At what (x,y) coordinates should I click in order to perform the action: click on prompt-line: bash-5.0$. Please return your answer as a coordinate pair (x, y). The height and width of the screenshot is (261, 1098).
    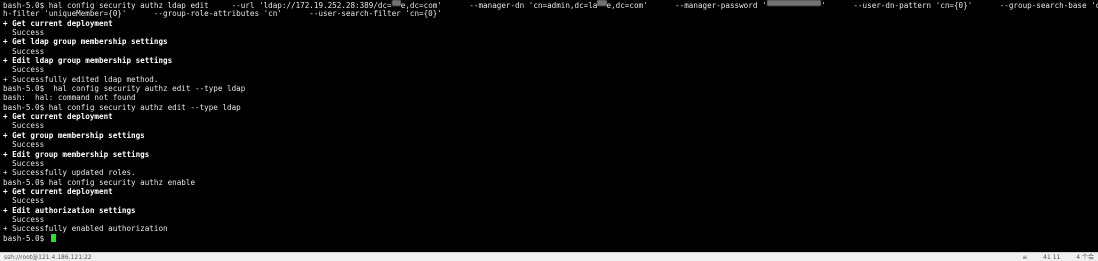
    Looking at the image, I should click on (550, 238).